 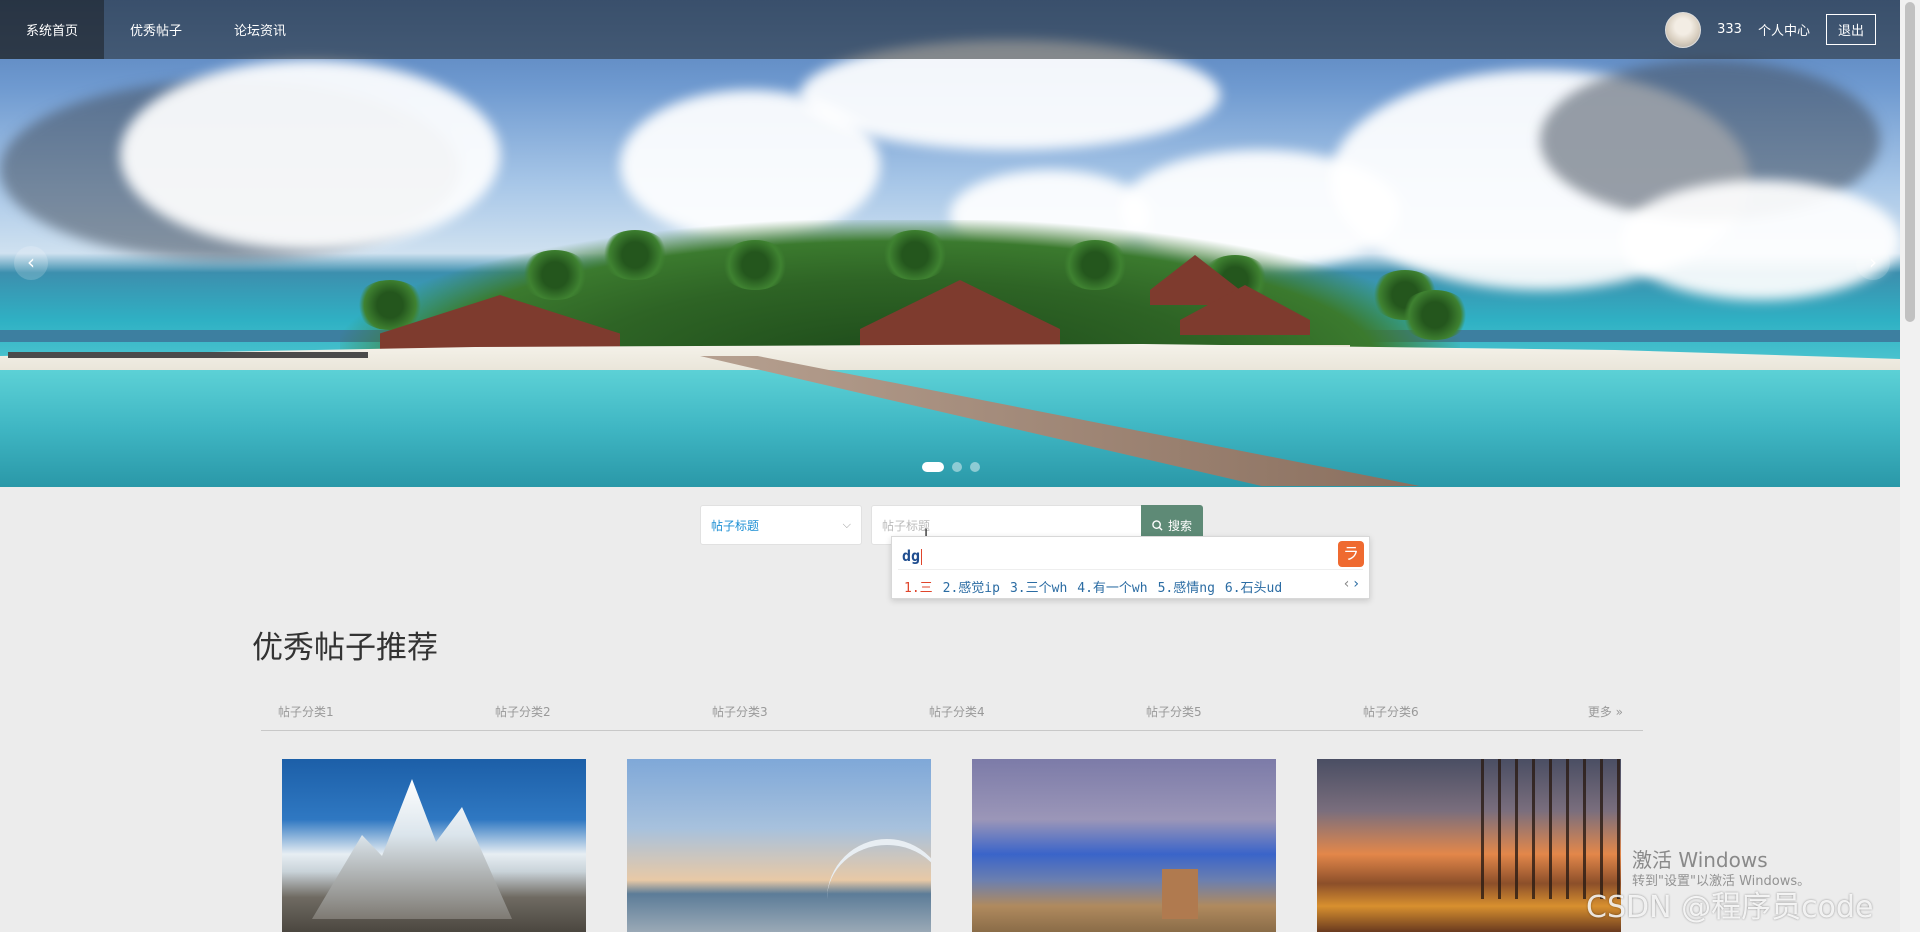 What do you see at coordinates (1157, 525) in the screenshot?
I see `search-icon` at bounding box center [1157, 525].